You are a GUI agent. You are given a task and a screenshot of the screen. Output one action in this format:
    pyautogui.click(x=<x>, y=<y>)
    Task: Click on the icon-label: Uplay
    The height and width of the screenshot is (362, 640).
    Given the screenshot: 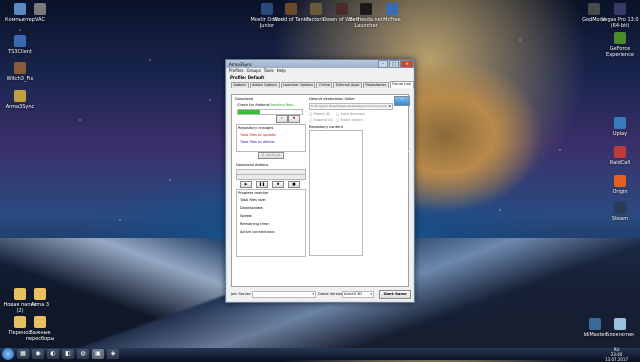 What is the action you would take?
    pyautogui.click(x=620, y=134)
    